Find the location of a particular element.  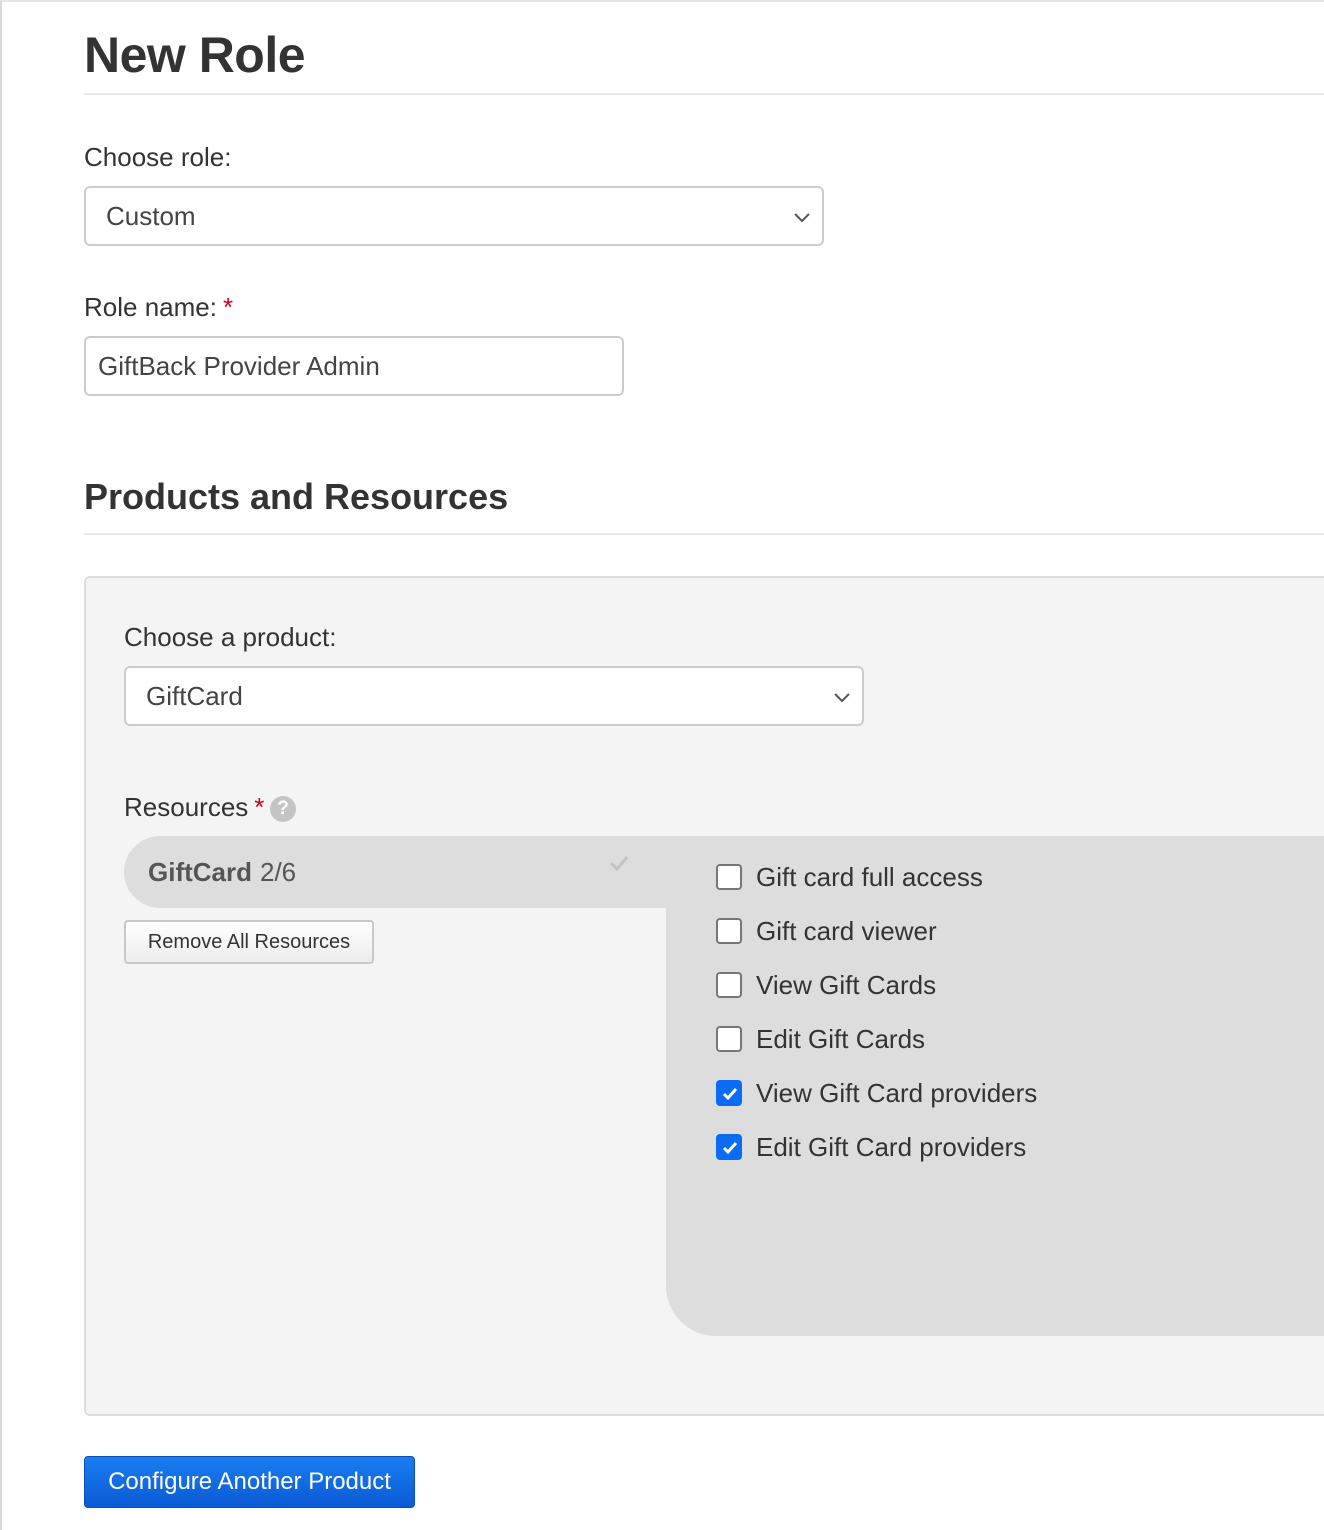

resource-tab-giftcard: GiftCard 2/6 is located at coordinates (404, 872).